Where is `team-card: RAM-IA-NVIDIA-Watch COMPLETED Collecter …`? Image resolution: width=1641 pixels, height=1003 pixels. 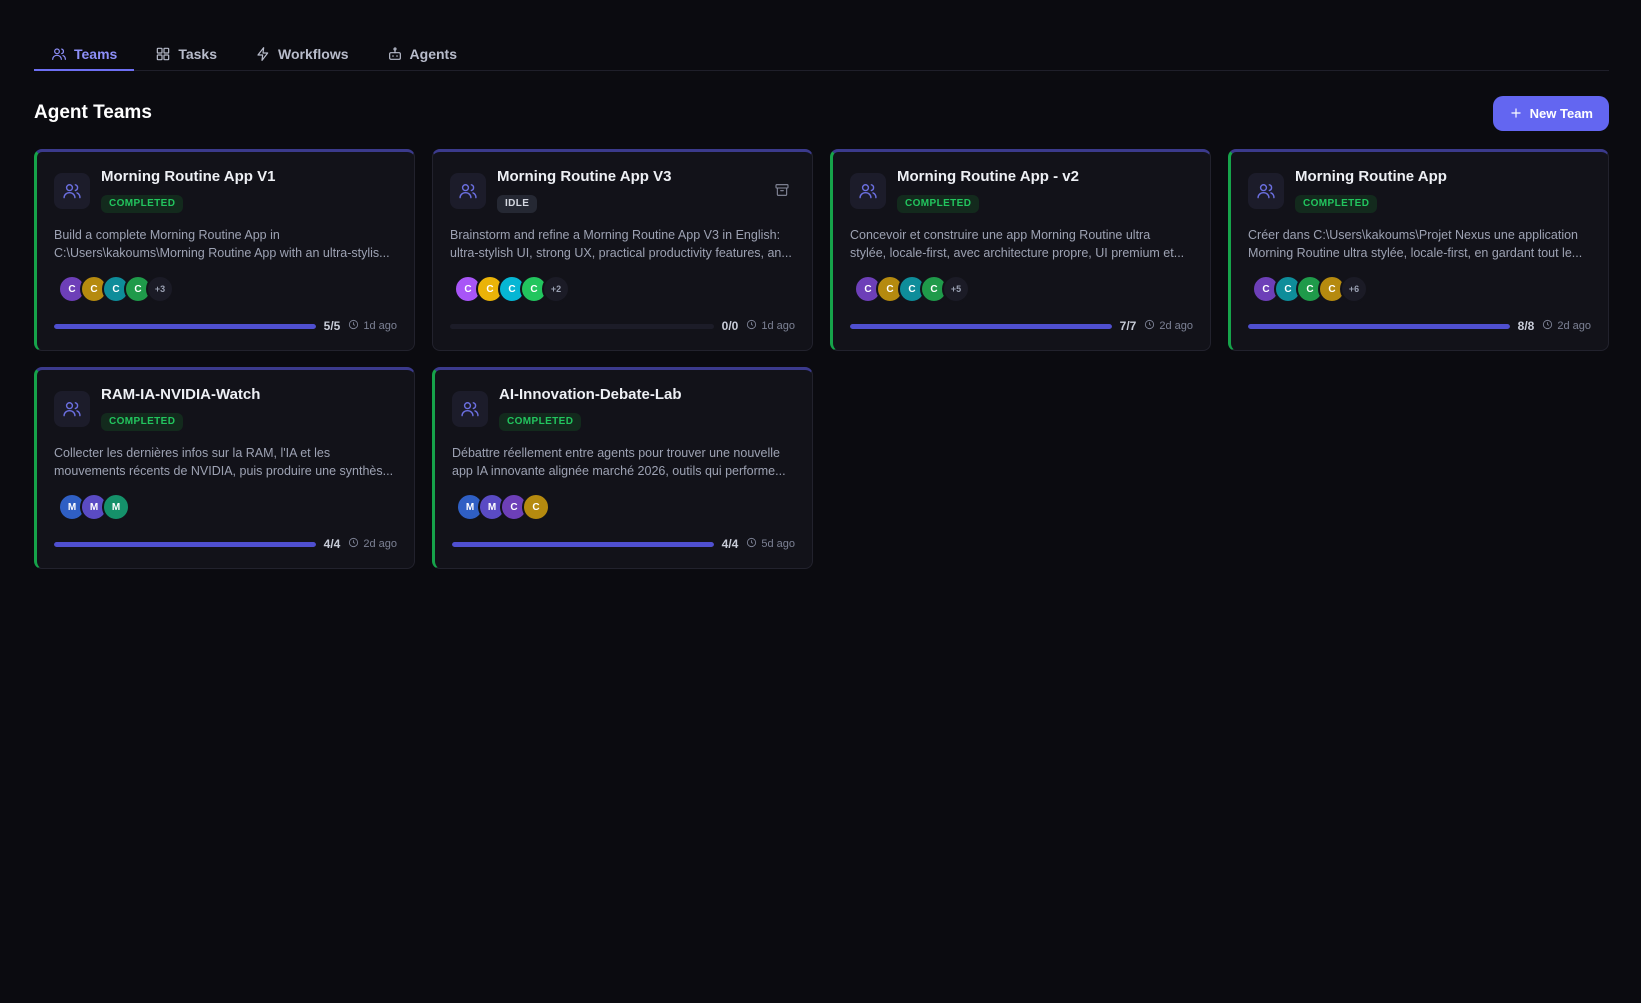 team-card: RAM-IA-NVIDIA-Watch COMPLETED Collecter … is located at coordinates (224, 468).